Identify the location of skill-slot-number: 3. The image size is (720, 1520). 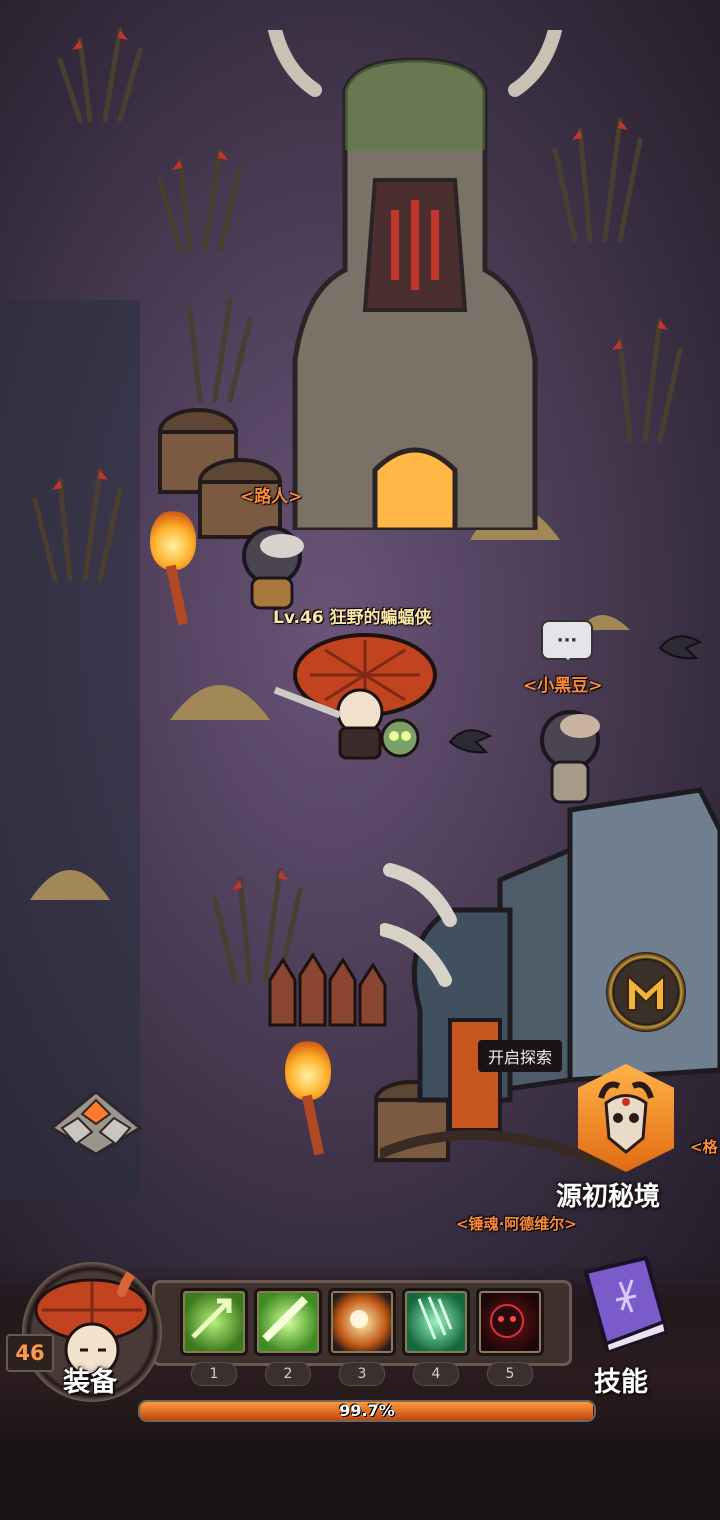
(362, 1374).